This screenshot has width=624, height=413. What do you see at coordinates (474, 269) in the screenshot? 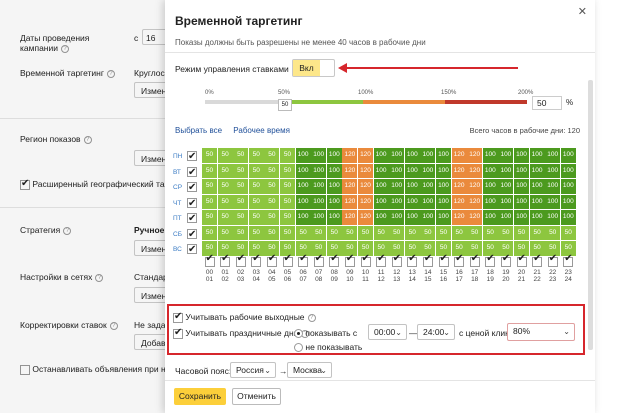
I see `hour-column: 1718` at bounding box center [474, 269].